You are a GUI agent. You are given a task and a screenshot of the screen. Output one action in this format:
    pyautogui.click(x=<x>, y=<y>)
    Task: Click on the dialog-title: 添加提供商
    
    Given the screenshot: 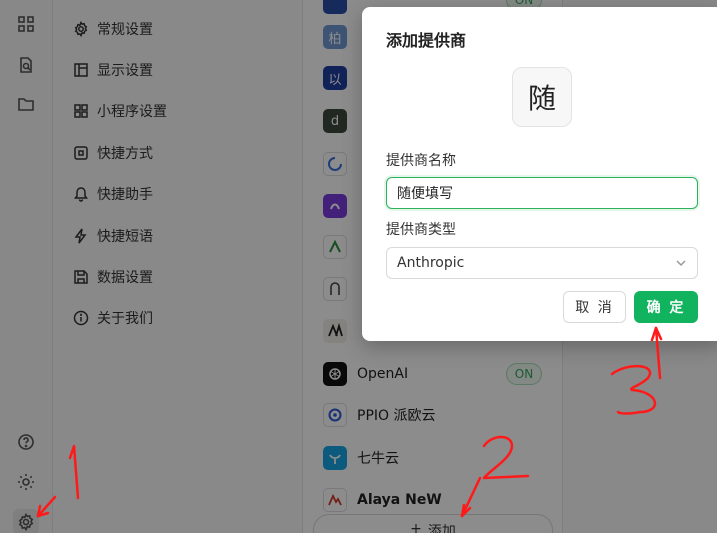 What is the action you would take?
    pyautogui.click(x=426, y=40)
    